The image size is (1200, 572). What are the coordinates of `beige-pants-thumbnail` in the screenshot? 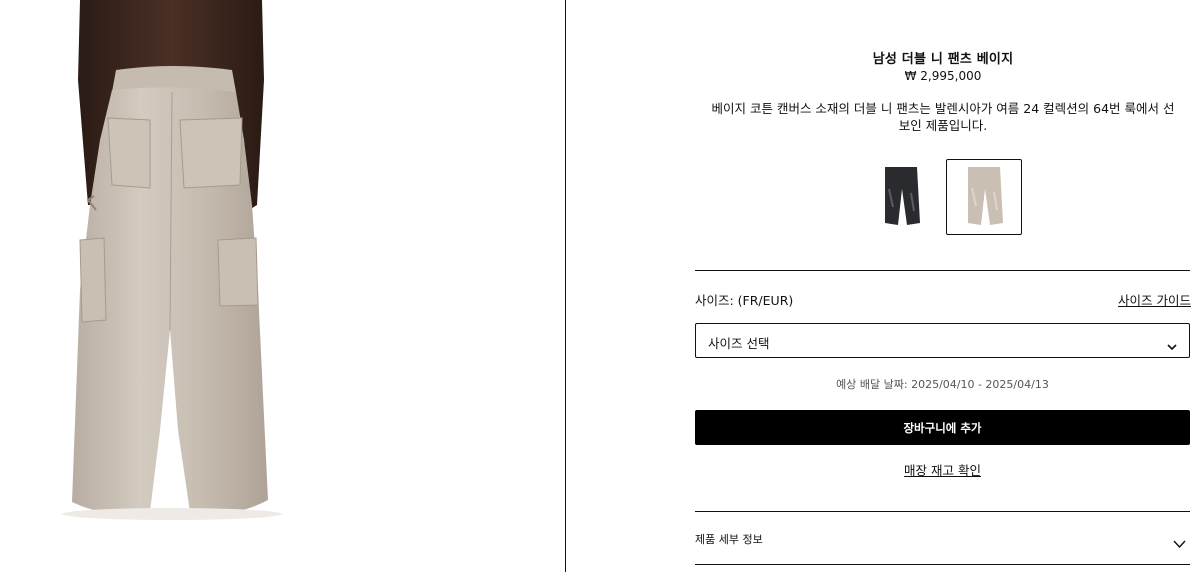 It's located at (985, 196).